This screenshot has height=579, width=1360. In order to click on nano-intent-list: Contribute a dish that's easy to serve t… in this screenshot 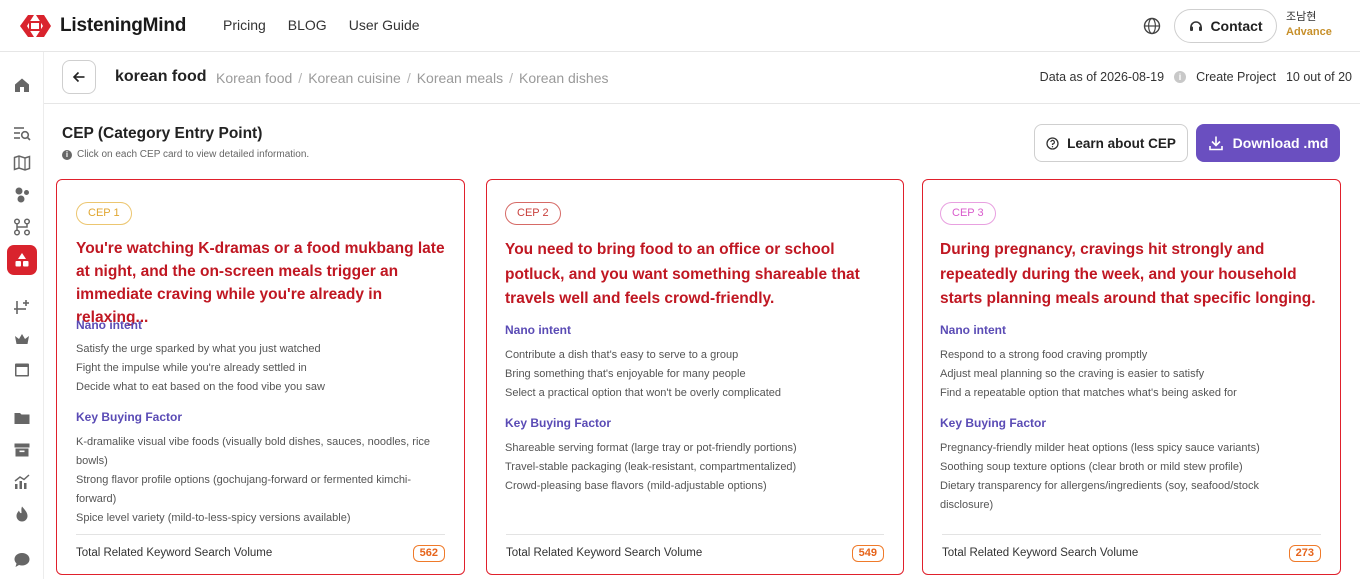, I will do `click(695, 374)`.